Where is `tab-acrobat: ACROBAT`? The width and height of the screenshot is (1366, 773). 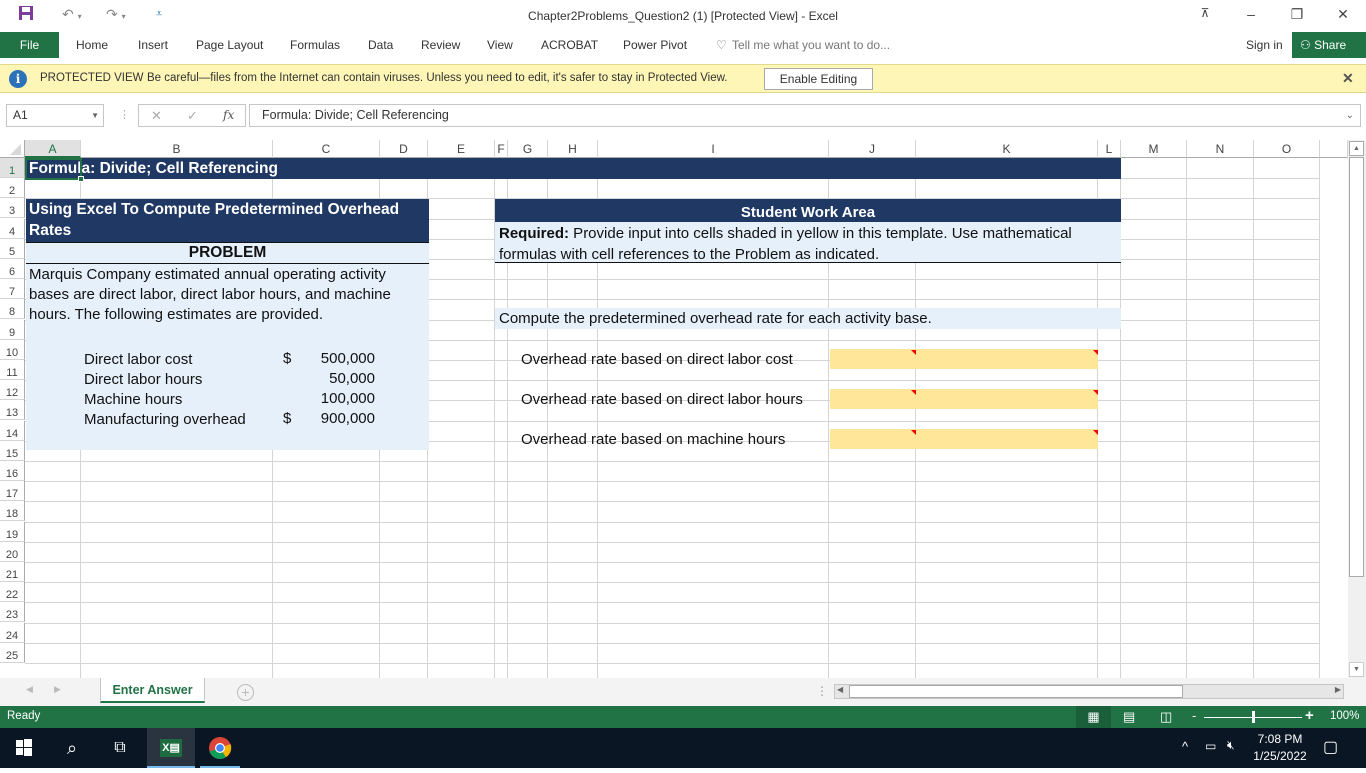
tab-acrobat: ACROBAT is located at coordinates (569, 45).